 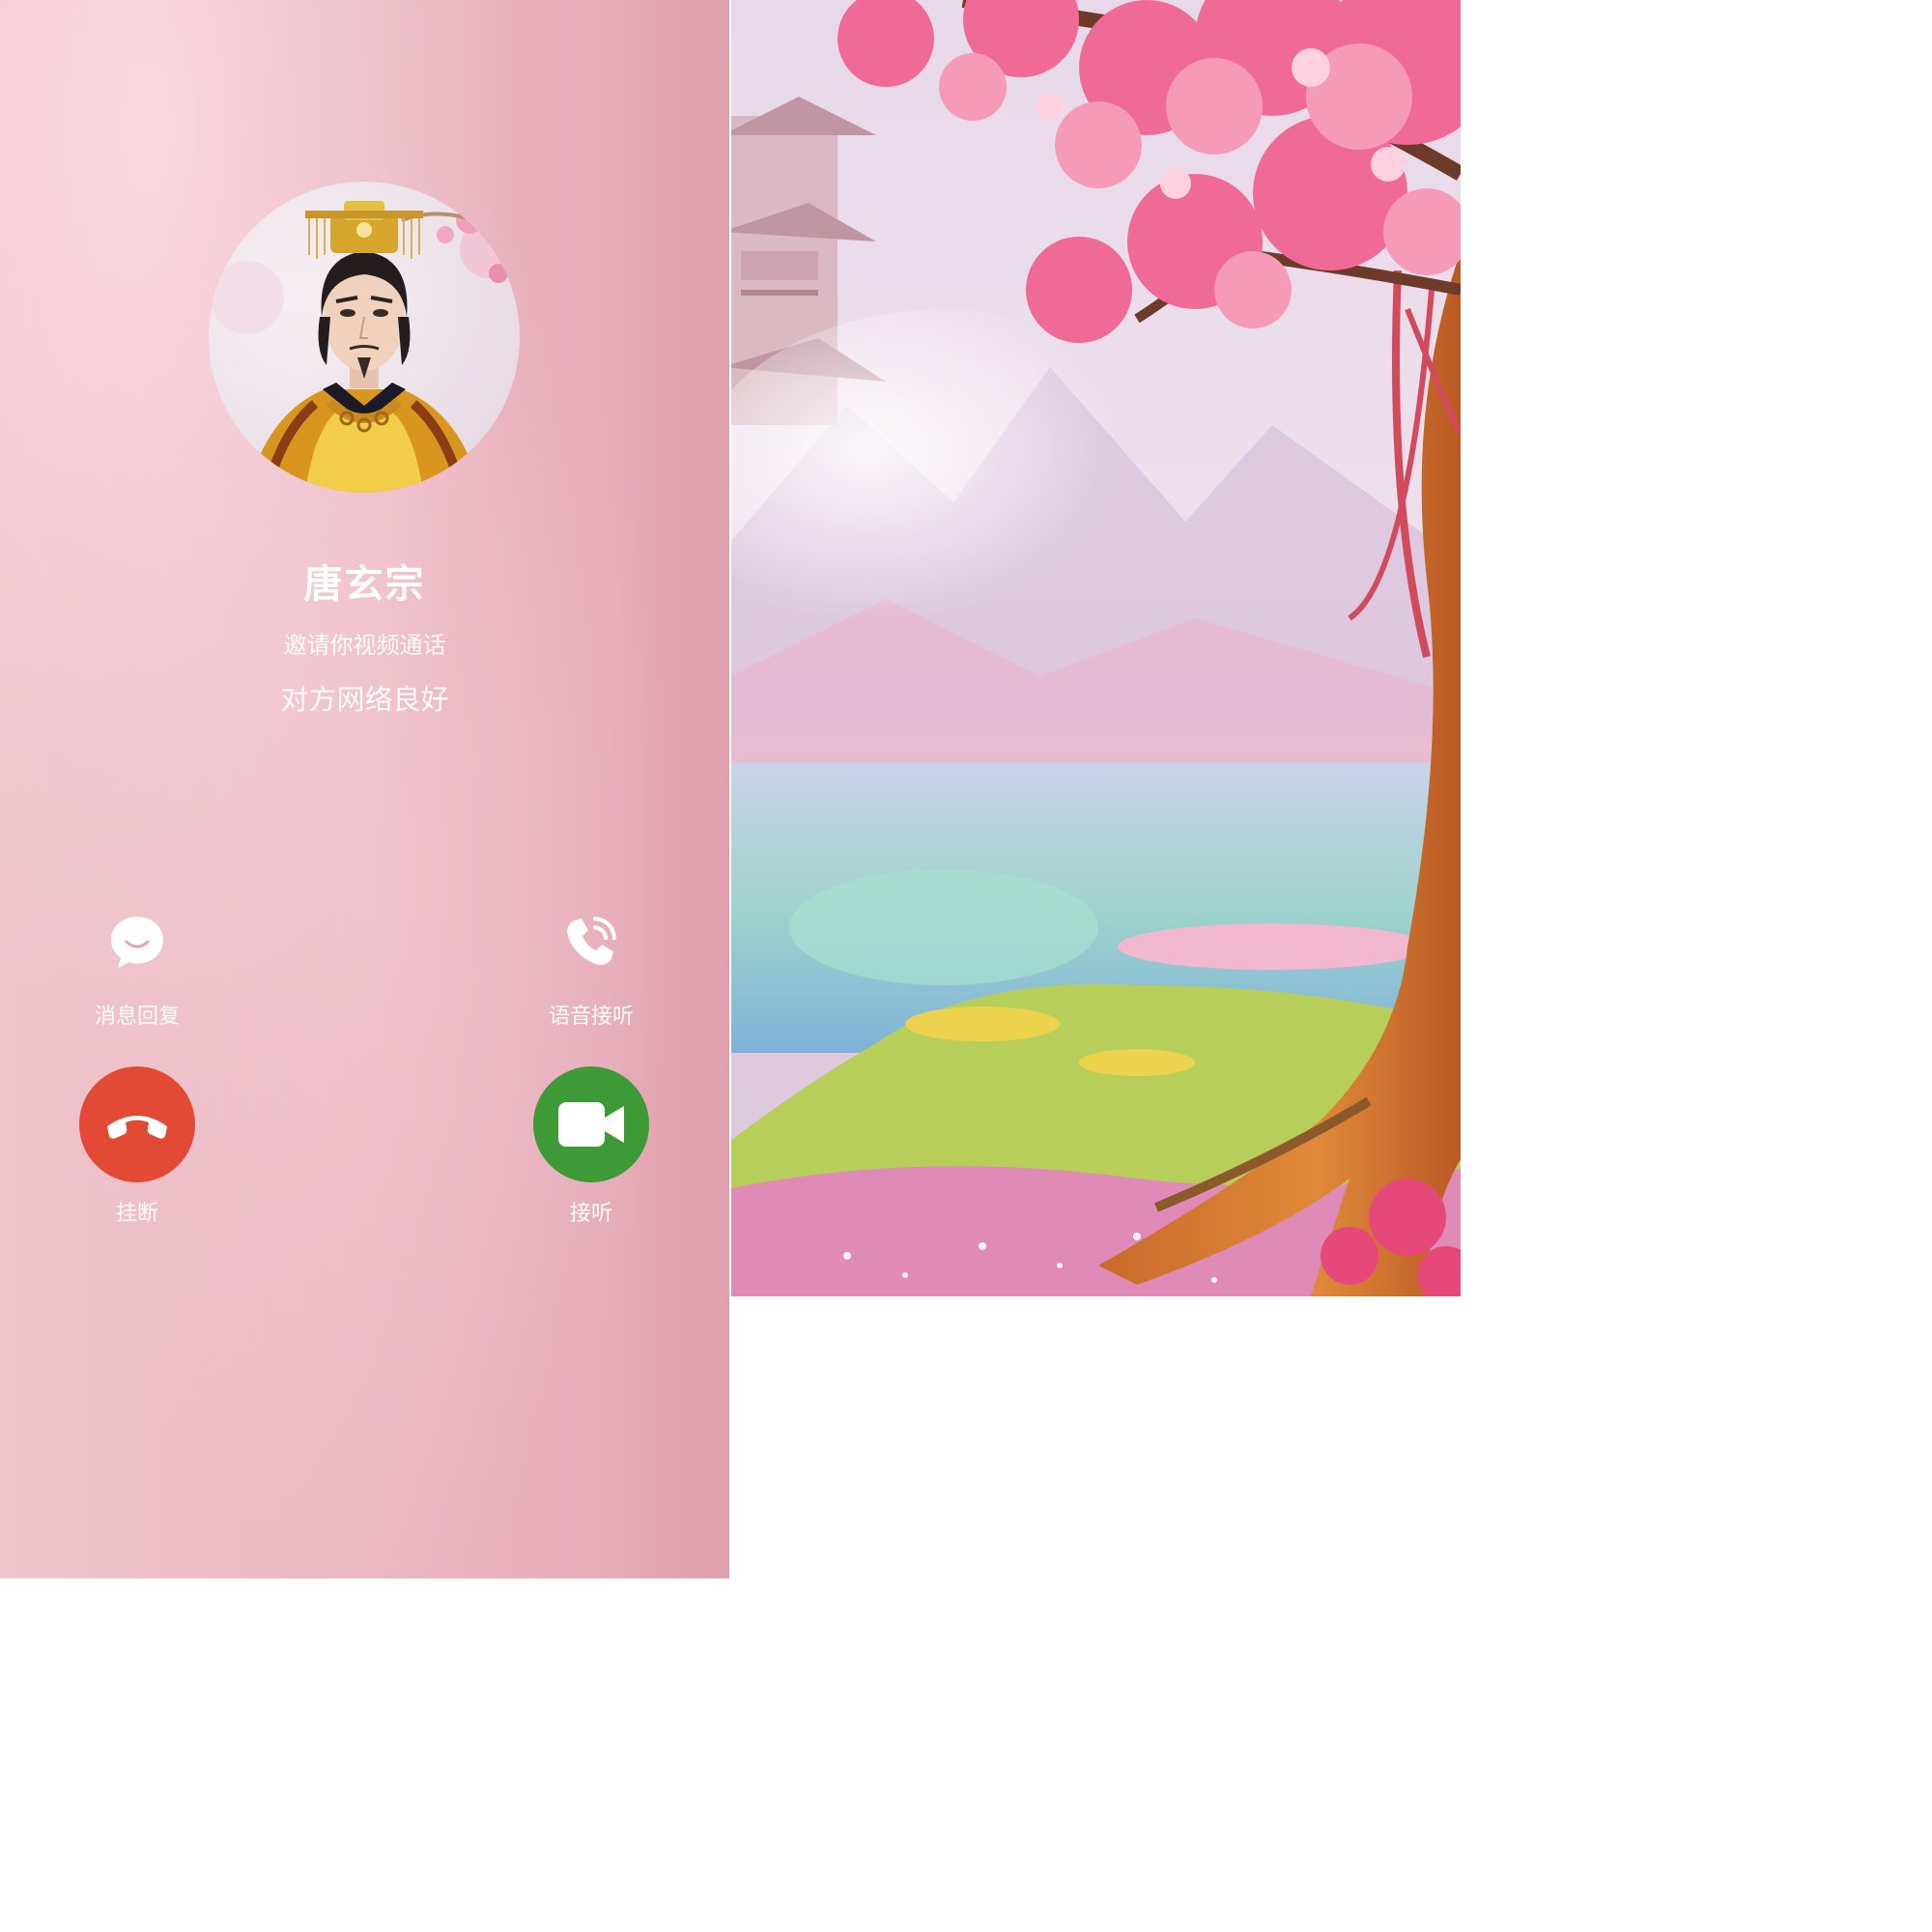 I want to click on caller-name: 唐玄宗, so click(x=364, y=584).